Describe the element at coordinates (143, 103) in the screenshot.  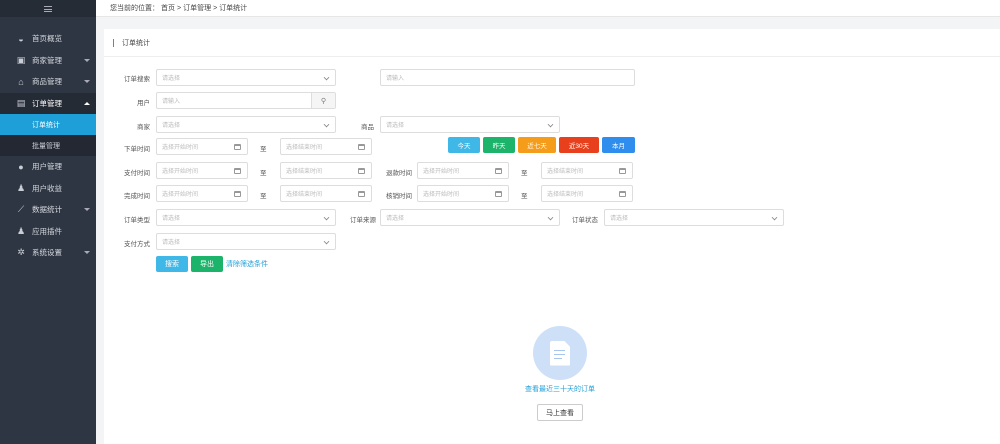
I see `user-label: 用户` at that location.